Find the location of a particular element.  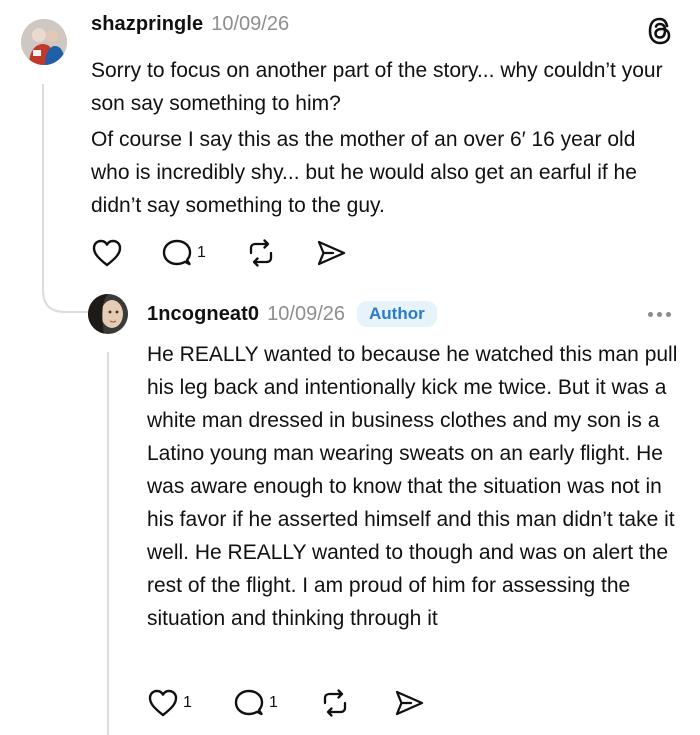

more-icon is located at coordinates (659, 314).